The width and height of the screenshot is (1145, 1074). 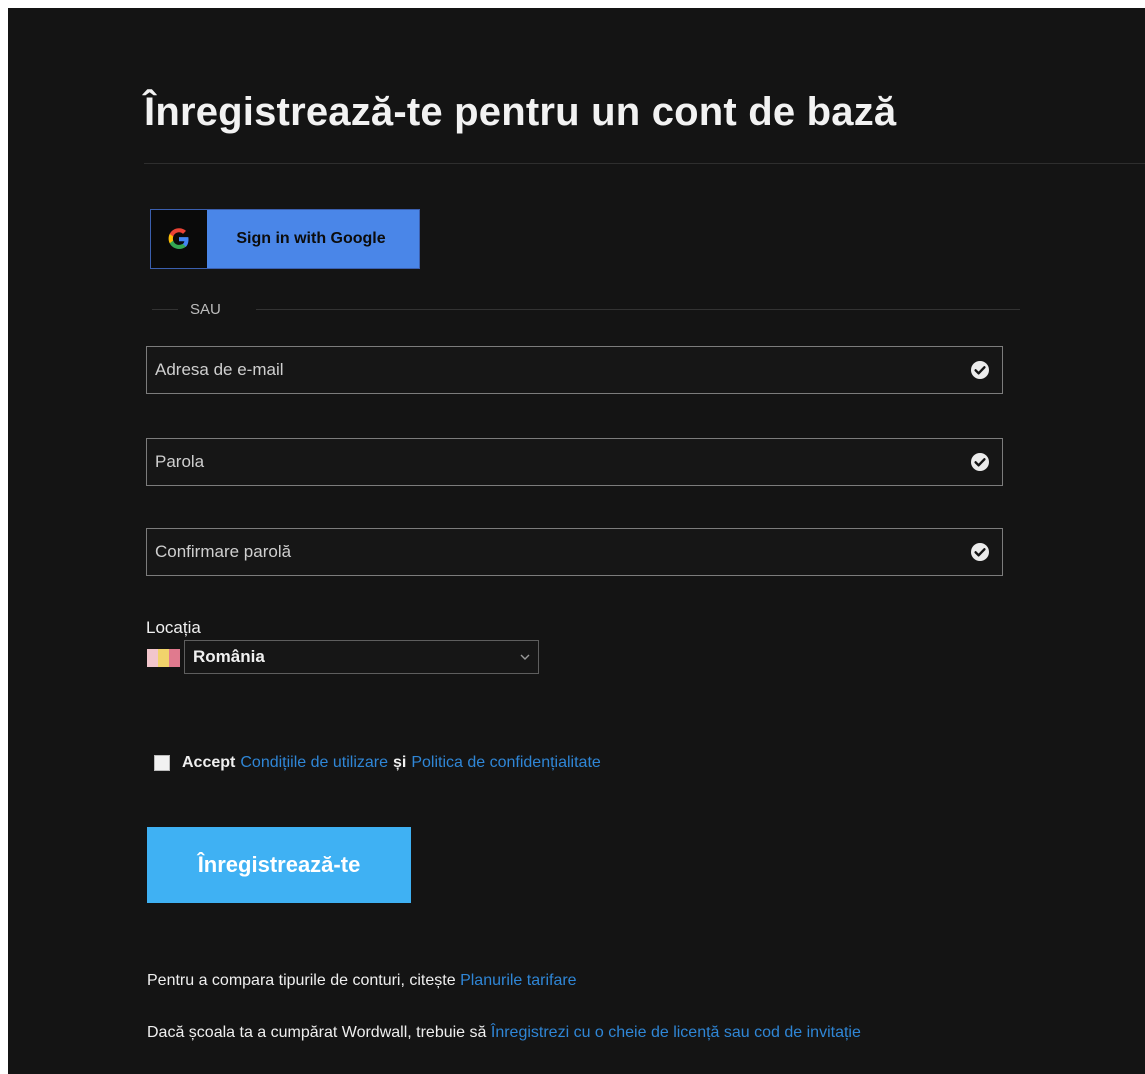 I want to click on terms-conjunction: și, so click(x=400, y=762).